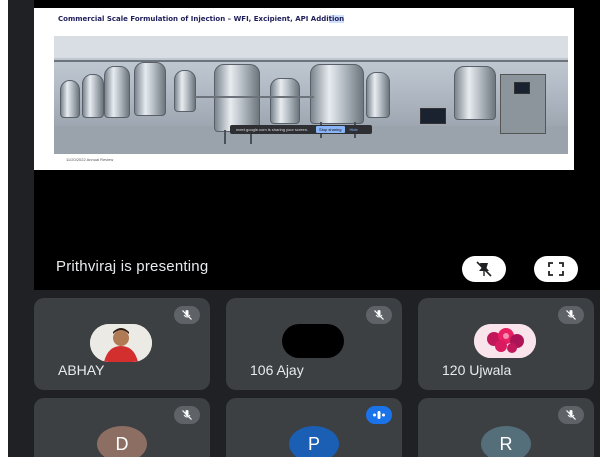 The image size is (608, 457). I want to click on participant-name: 106 Ajay, so click(277, 370).